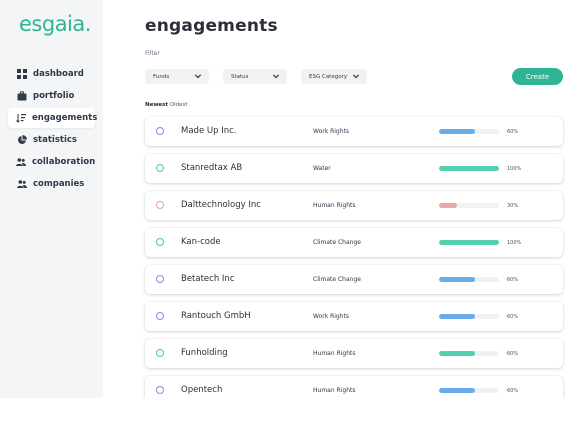 The width and height of the screenshot is (566, 424). I want to click on create-button: Create, so click(537, 76).